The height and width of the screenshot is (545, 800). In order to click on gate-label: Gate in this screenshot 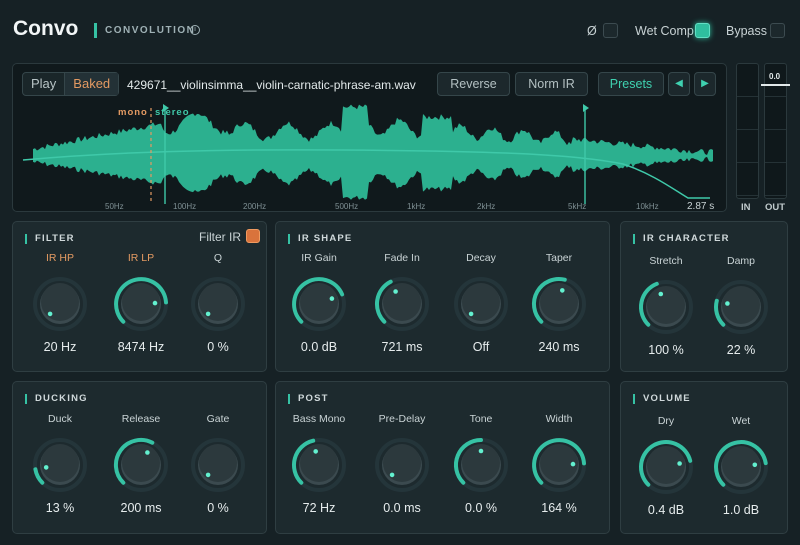, I will do `click(218, 419)`.